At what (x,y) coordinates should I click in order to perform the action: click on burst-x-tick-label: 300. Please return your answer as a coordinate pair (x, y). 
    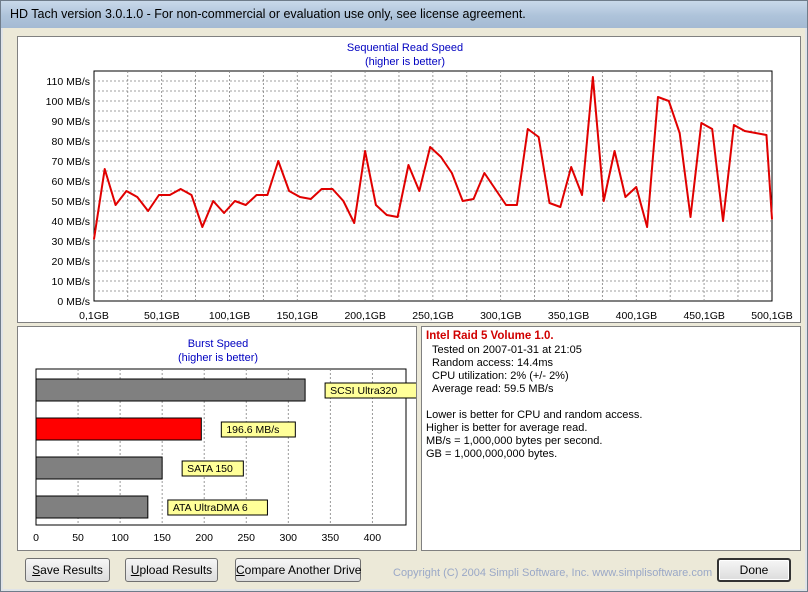
    Looking at the image, I should click on (289, 538).